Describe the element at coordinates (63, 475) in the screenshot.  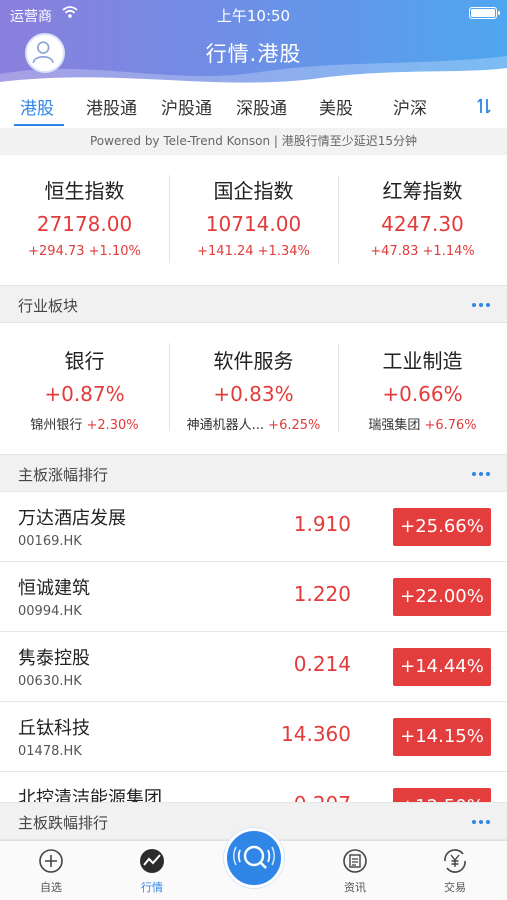
I see `section-title: 主板涨幅排行` at that location.